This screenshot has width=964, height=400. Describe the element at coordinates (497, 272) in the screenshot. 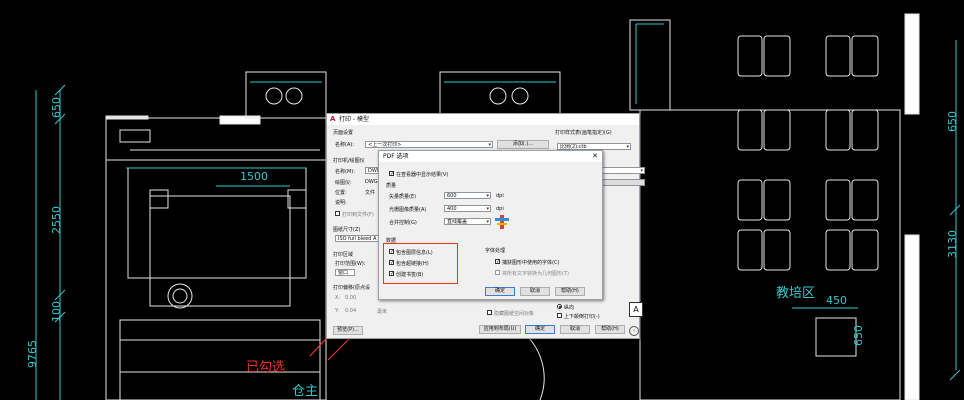

I see `convert-text-checkbox` at that location.